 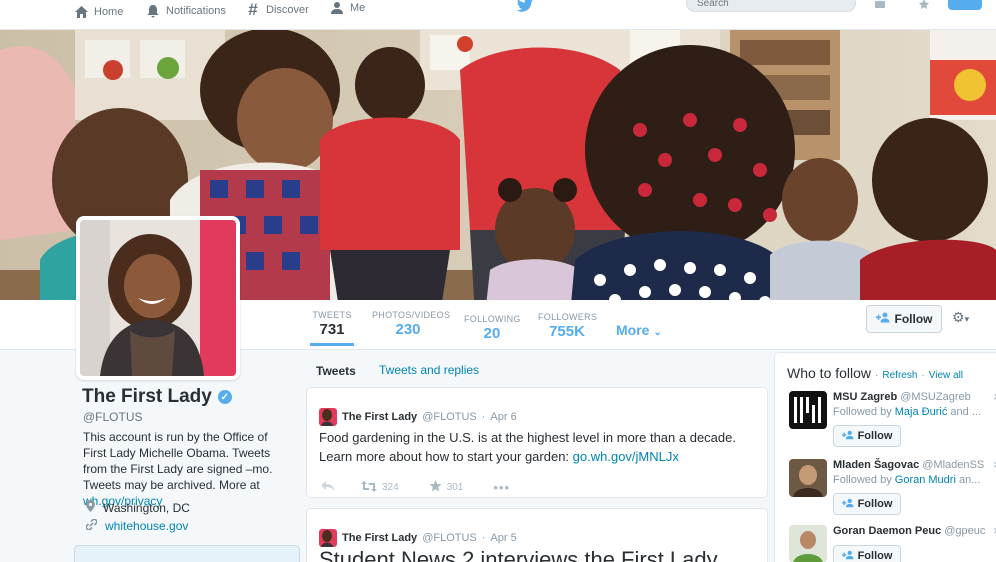 I want to click on tab-tweets: Tweets, so click(x=336, y=371).